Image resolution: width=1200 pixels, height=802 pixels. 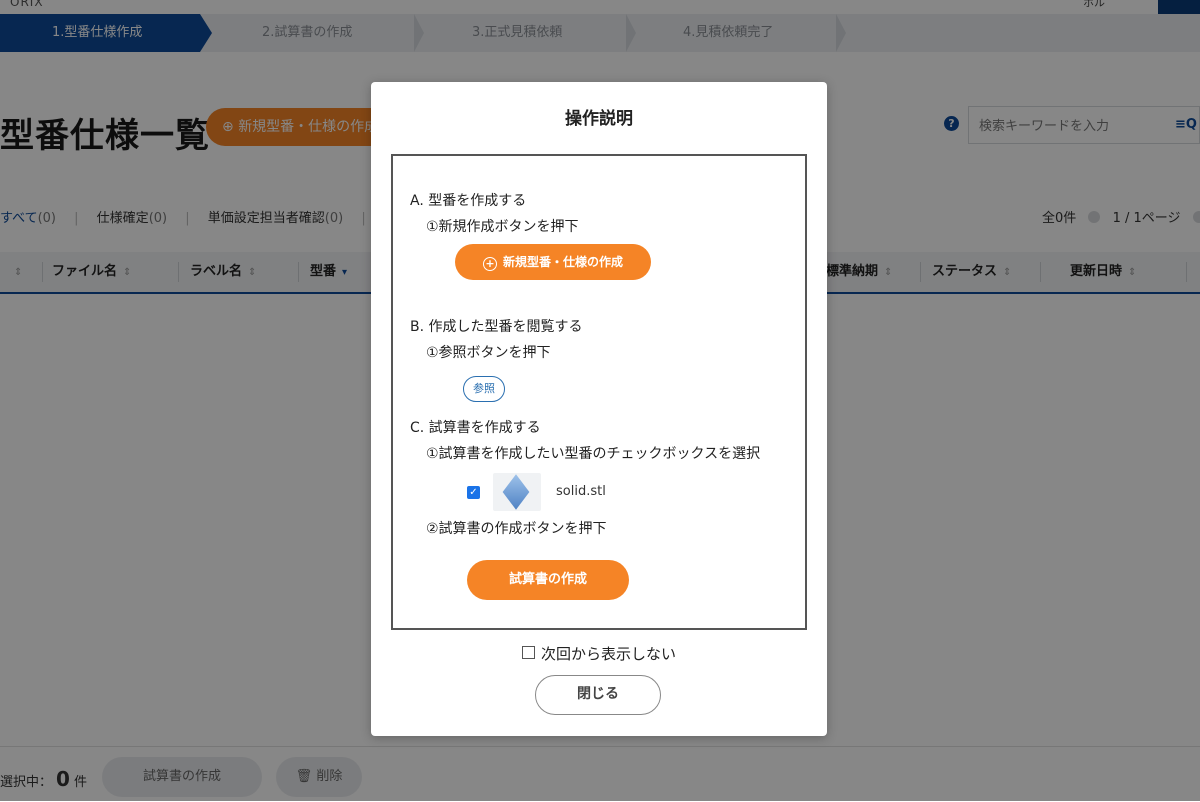 I want to click on plus-circle-icon: +, so click(x=489, y=264).